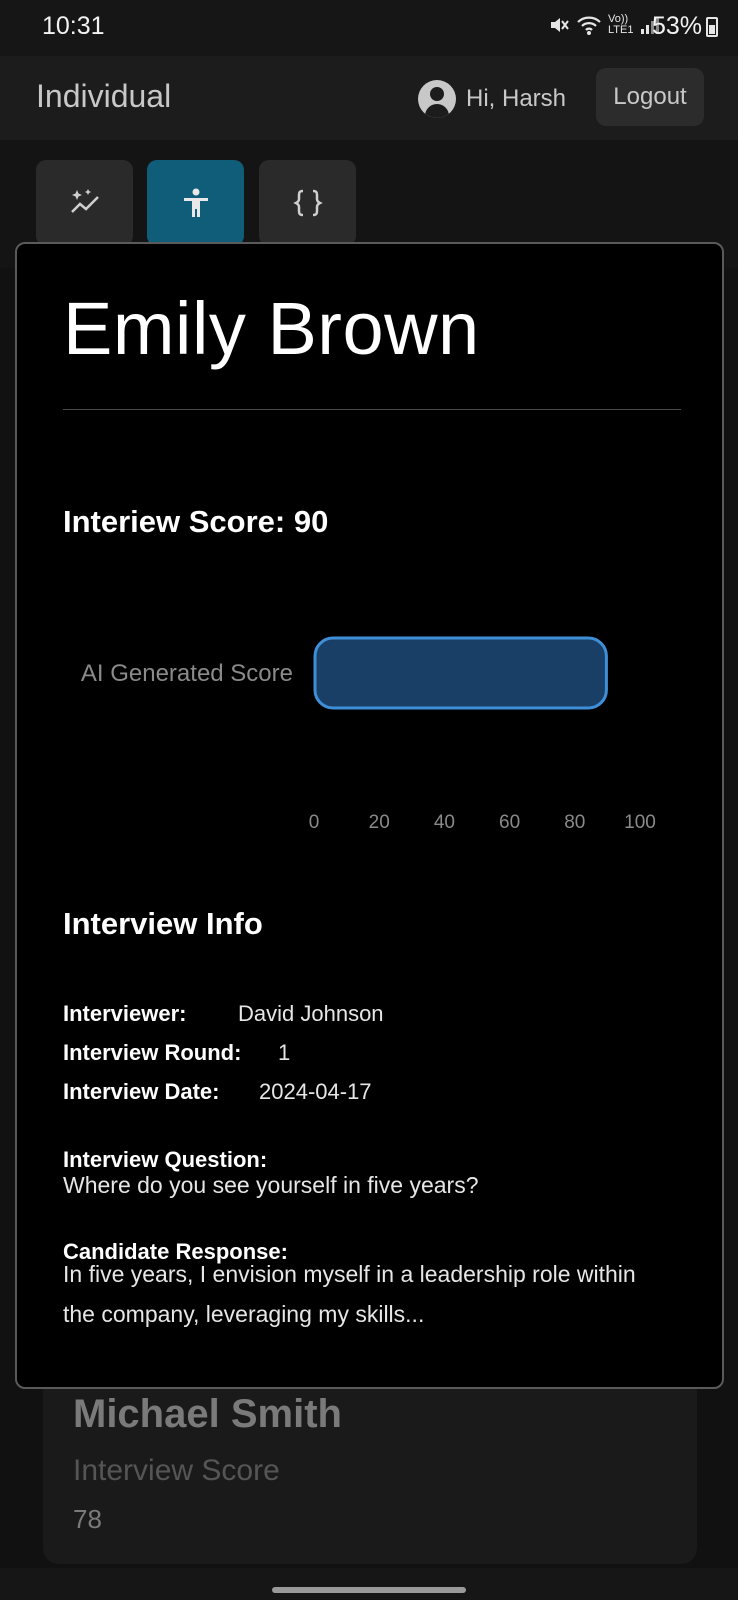 The width and height of the screenshot is (738, 1600). What do you see at coordinates (604, 25) in the screenshot?
I see `status-icons: Vo)) LTE1` at bounding box center [604, 25].